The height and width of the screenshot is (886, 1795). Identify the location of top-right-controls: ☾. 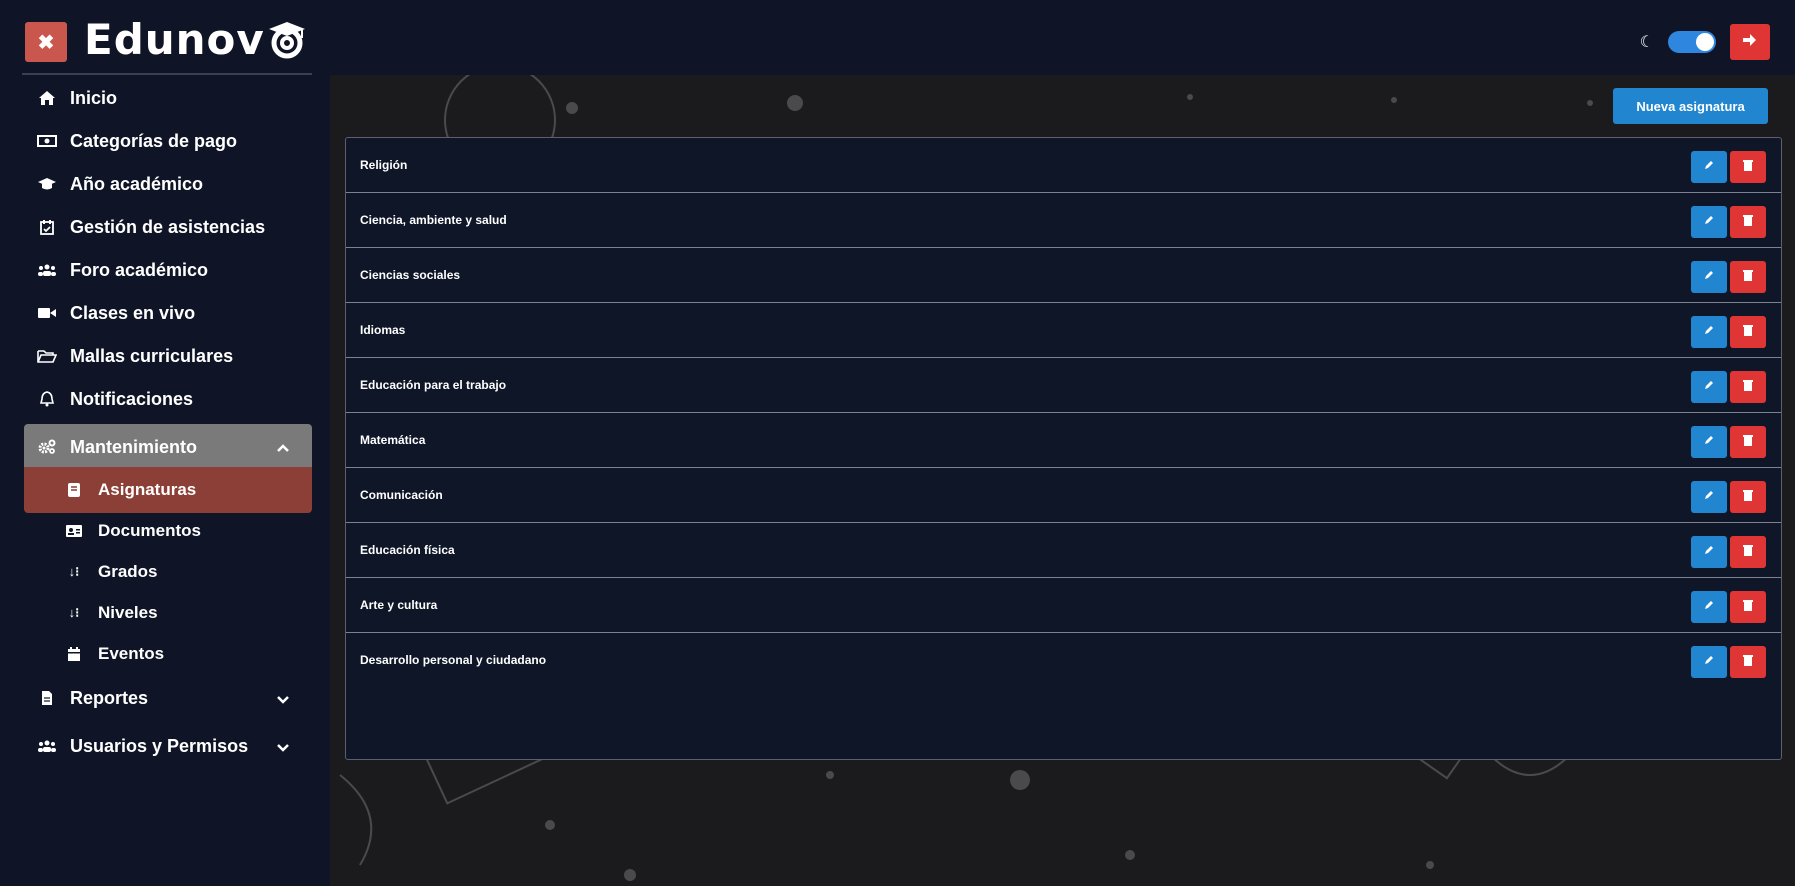
(1705, 42).